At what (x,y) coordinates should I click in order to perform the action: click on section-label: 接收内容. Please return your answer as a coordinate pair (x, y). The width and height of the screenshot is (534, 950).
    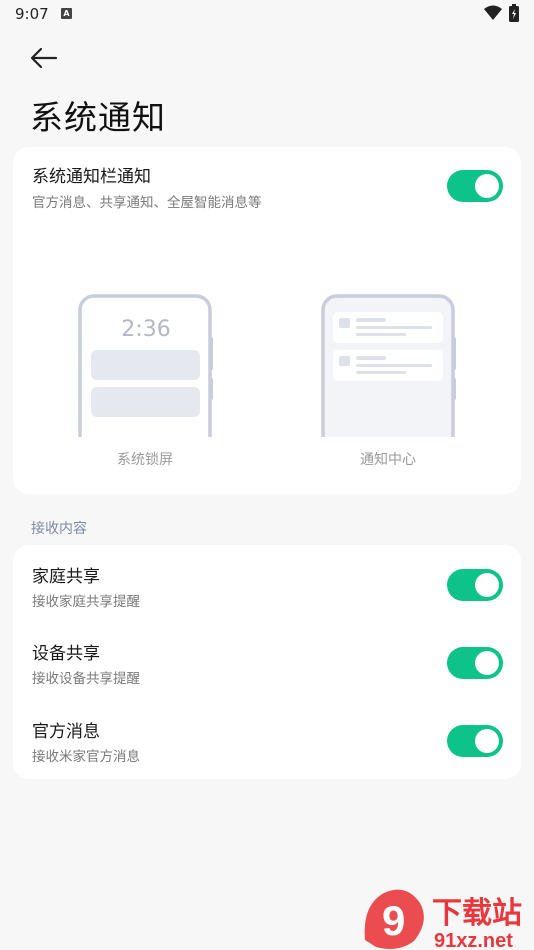
    Looking at the image, I should click on (59, 529).